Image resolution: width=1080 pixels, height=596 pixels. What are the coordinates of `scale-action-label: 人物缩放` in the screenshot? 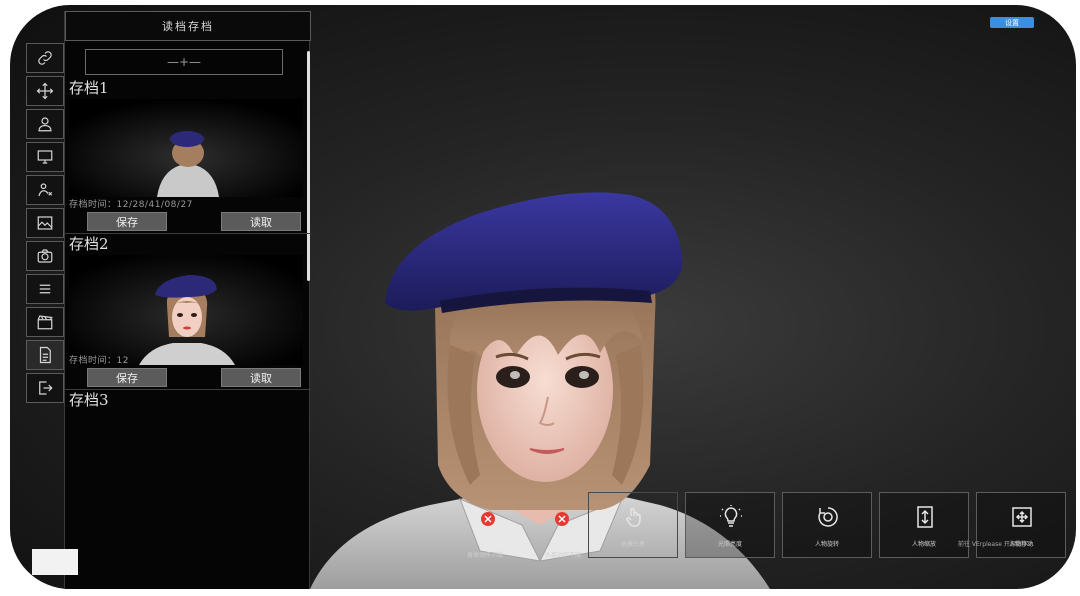 It's located at (923, 544).